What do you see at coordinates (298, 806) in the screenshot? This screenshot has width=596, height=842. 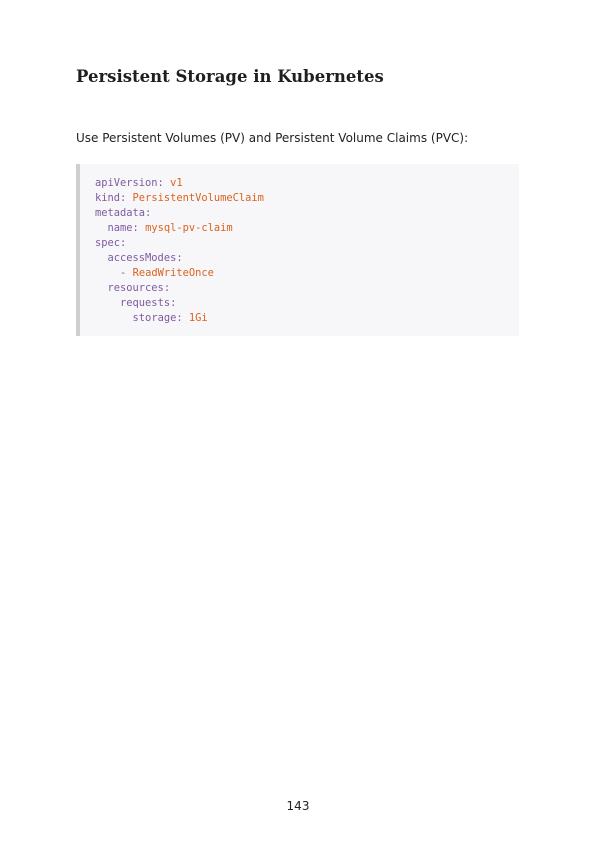 I see `page-number: 143` at bounding box center [298, 806].